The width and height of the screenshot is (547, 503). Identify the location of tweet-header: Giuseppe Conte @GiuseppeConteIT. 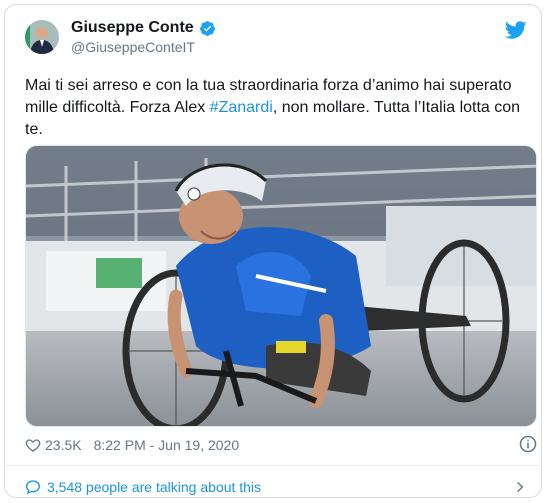
(120, 37).